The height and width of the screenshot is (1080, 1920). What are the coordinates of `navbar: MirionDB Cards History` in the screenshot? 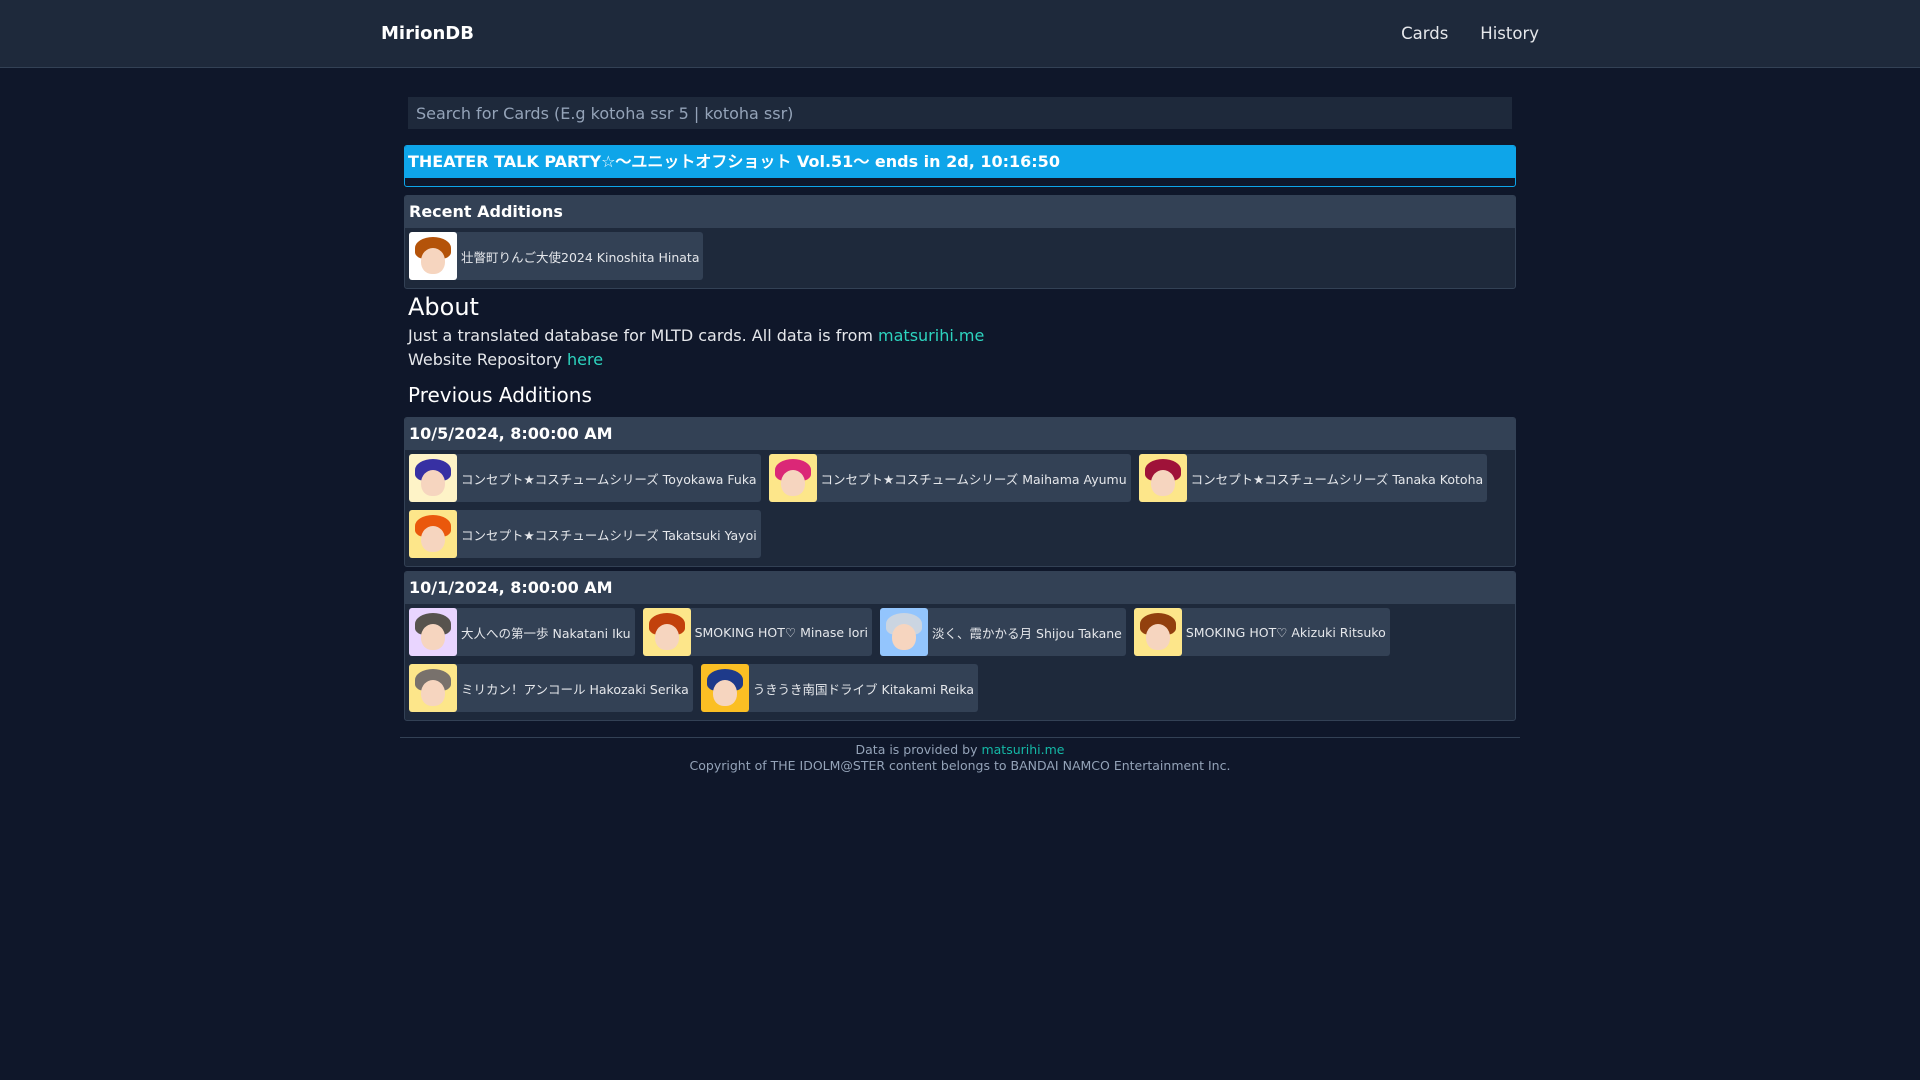 It's located at (960, 34).